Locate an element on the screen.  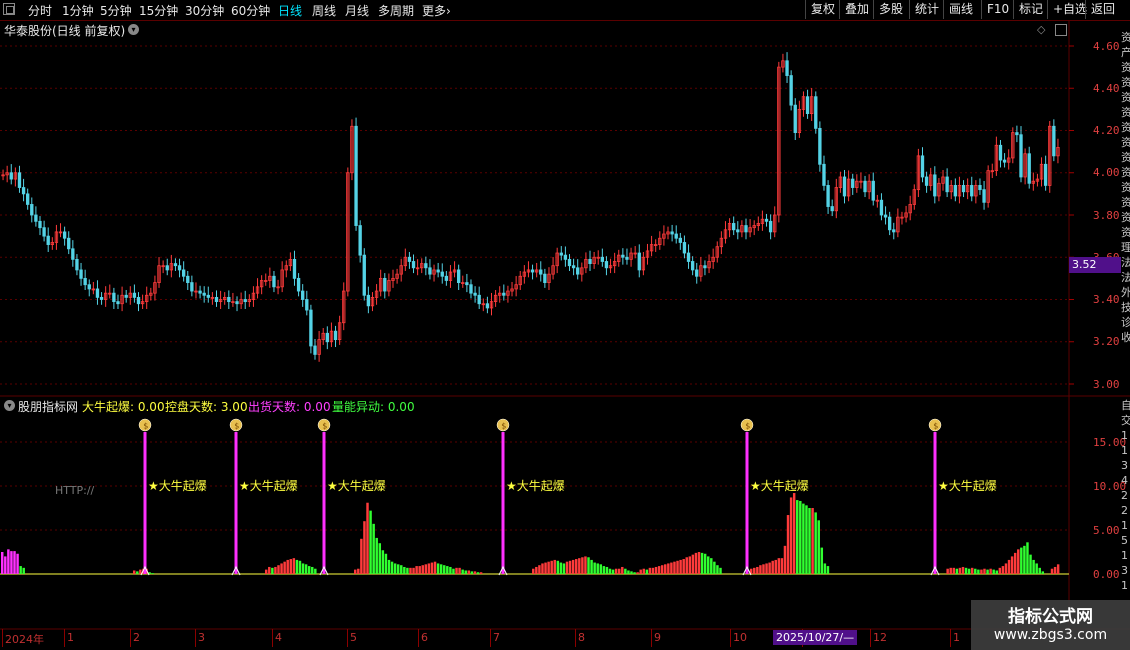
x-tick-label: 5 is located at coordinates (353, 637).